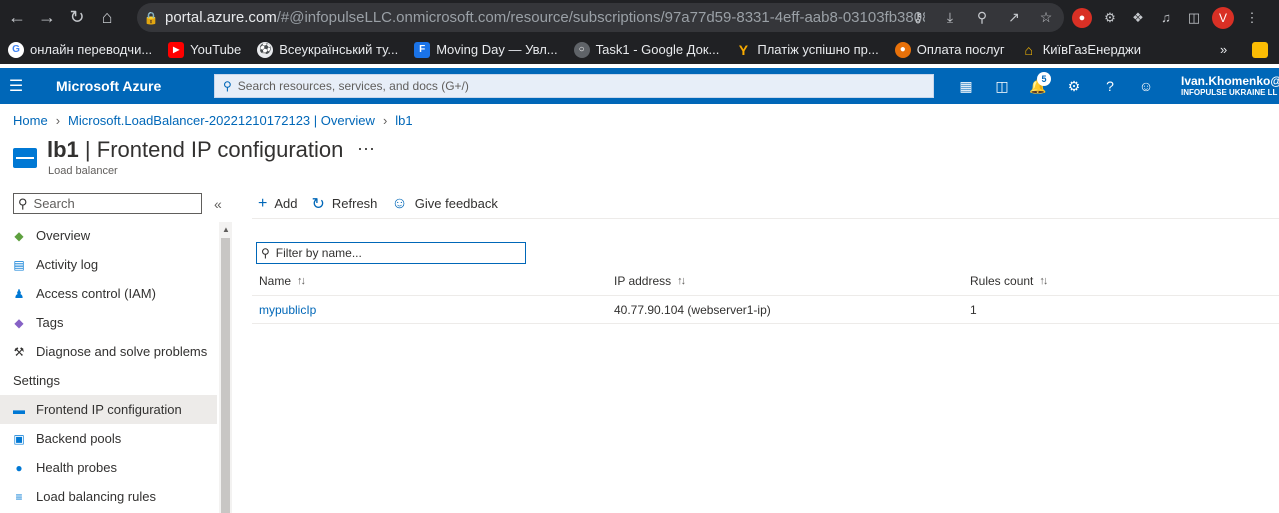  What do you see at coordinates (108, 467) in the screenshot?
I see `nav-item-health-probes: ● Health probes` at bounding box center [108, 467].